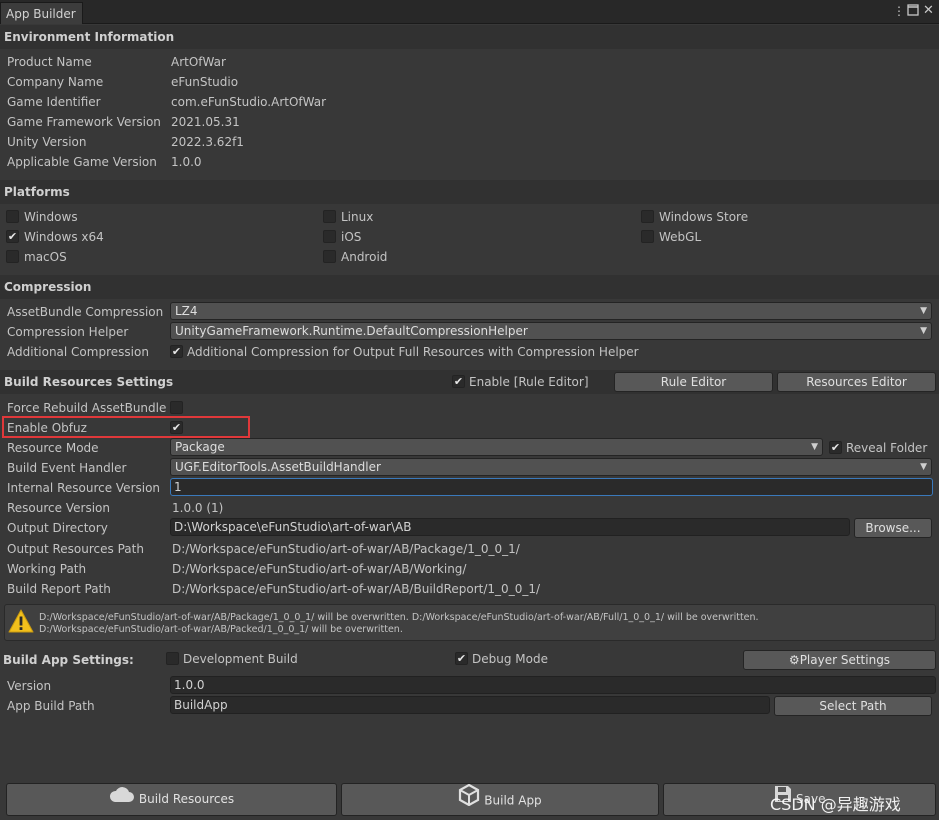  I want to click on platform-windows-label: Windows, so click(51, 217).